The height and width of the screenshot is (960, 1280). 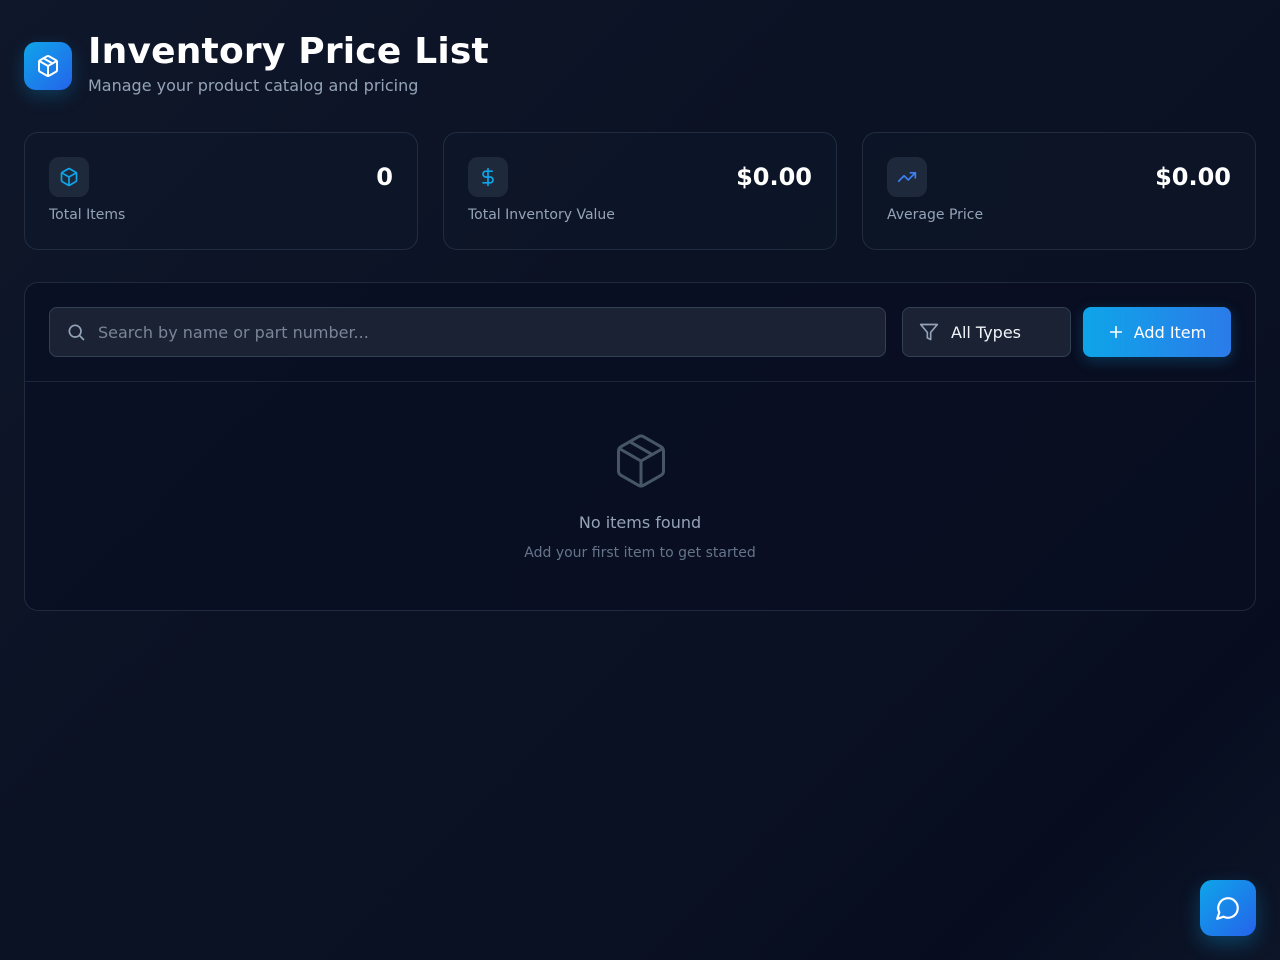 I want to click on stat-value-total-items: 0, so click(x=384, y=177).